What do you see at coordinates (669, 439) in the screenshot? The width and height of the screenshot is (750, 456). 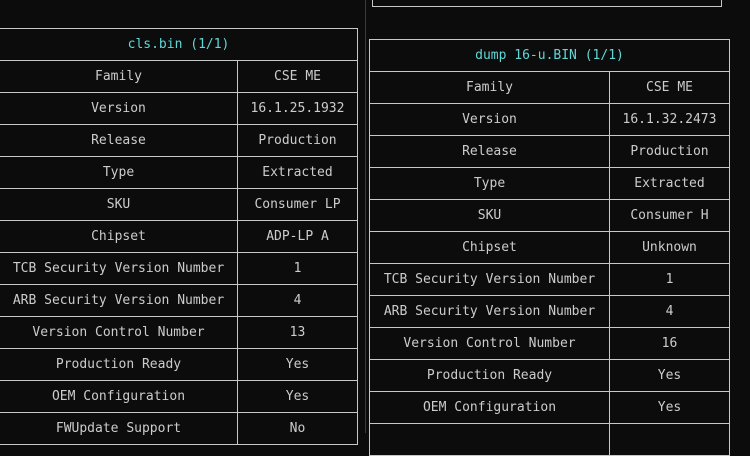 I see `row-value` at bounding box center [669, 439].